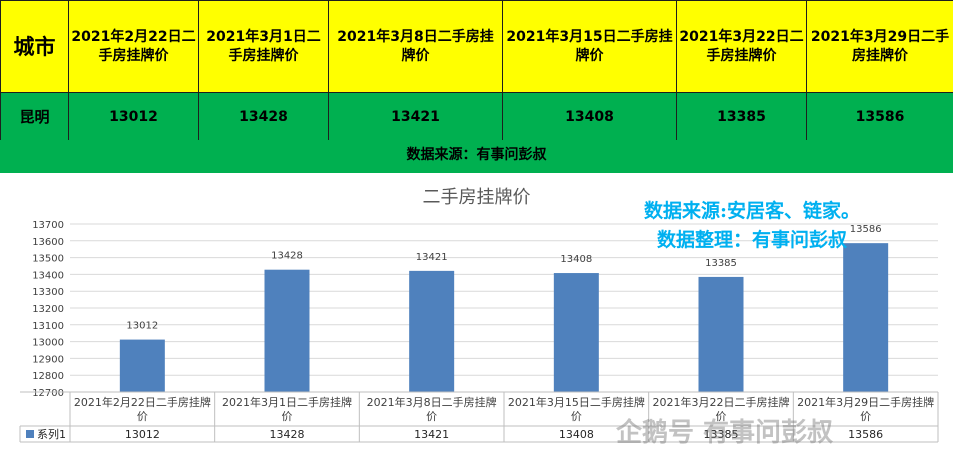  I want to click on y-tick-label: 13300, so click(48, 292).